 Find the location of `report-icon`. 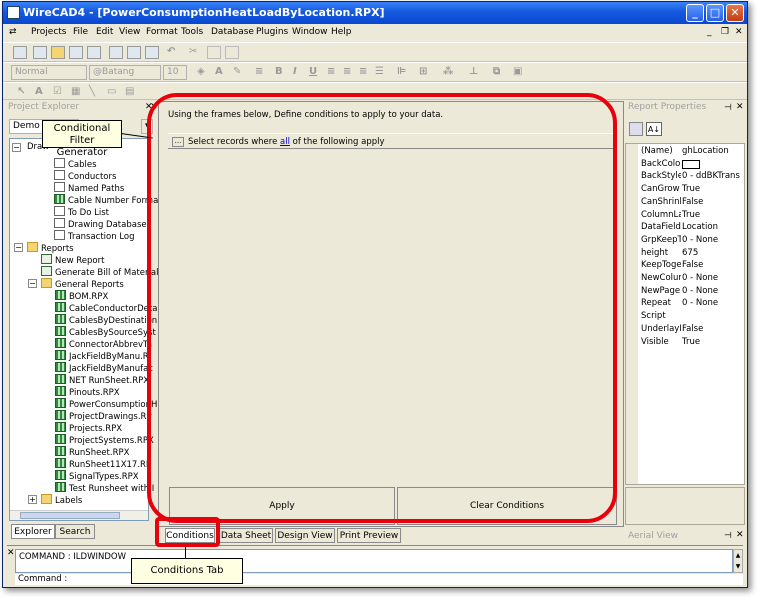

report-icon is located at coordinates (20, 52).